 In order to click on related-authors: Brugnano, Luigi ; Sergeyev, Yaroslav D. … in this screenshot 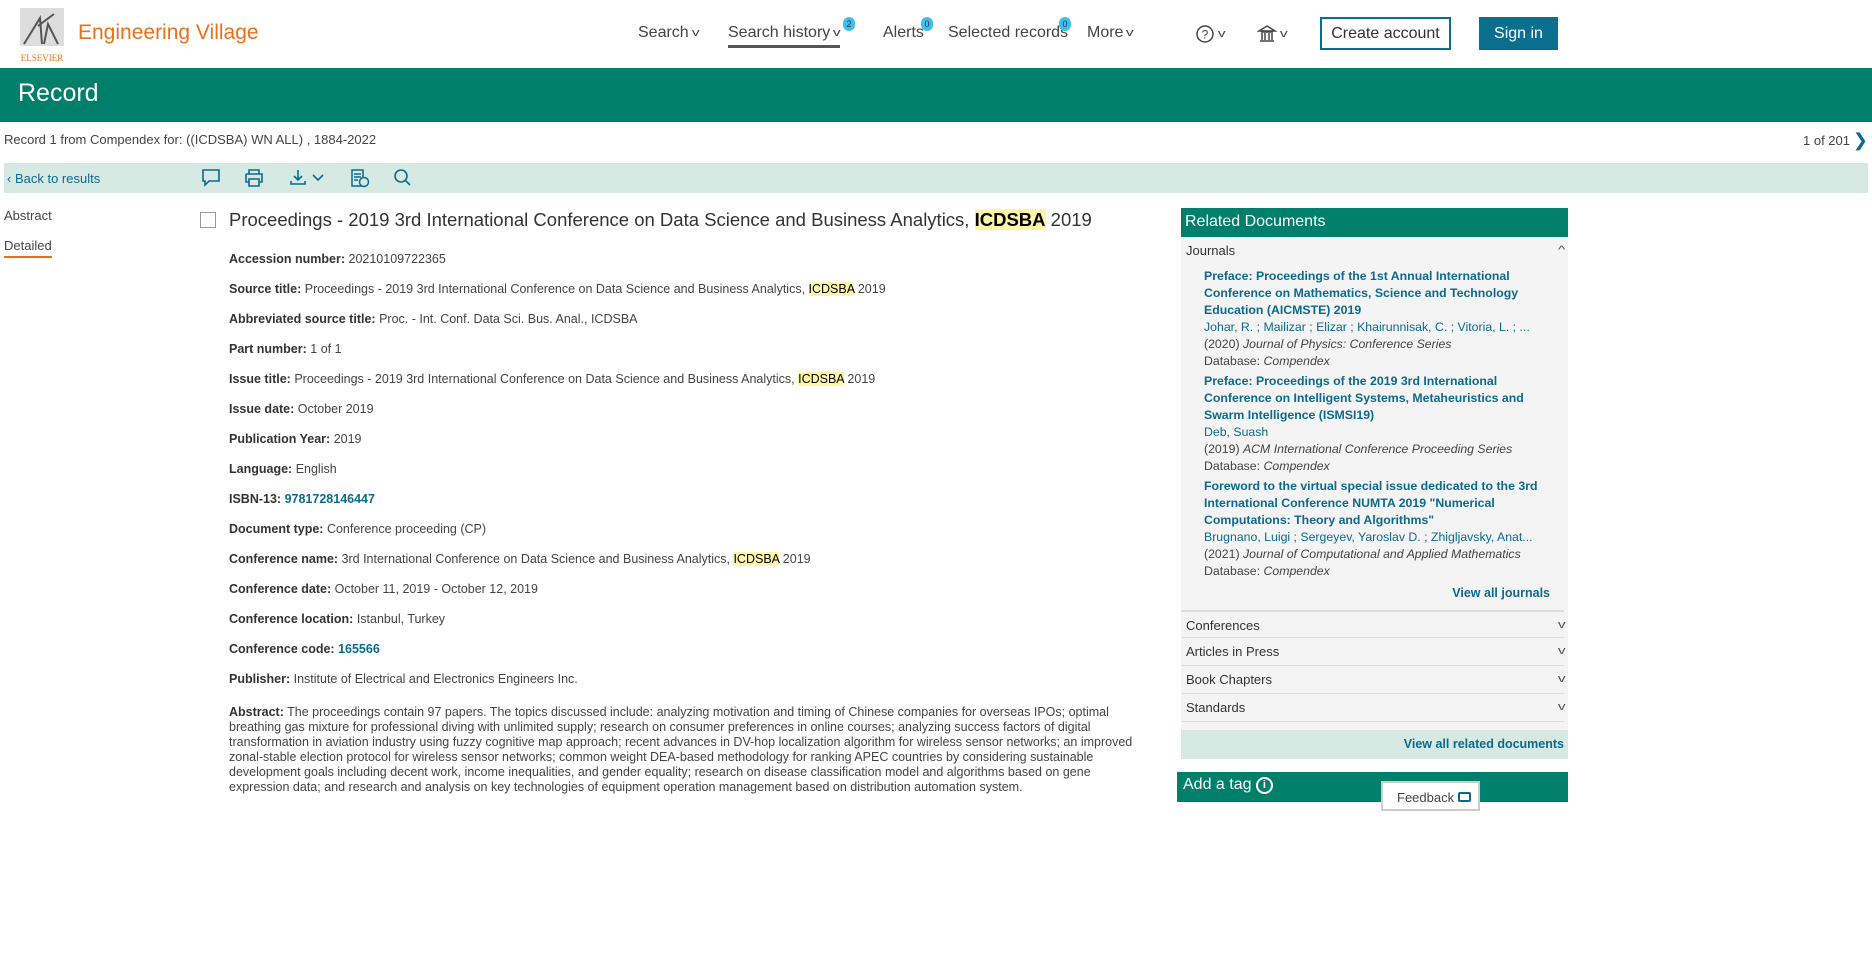, I will do `click(1381, 537)`.